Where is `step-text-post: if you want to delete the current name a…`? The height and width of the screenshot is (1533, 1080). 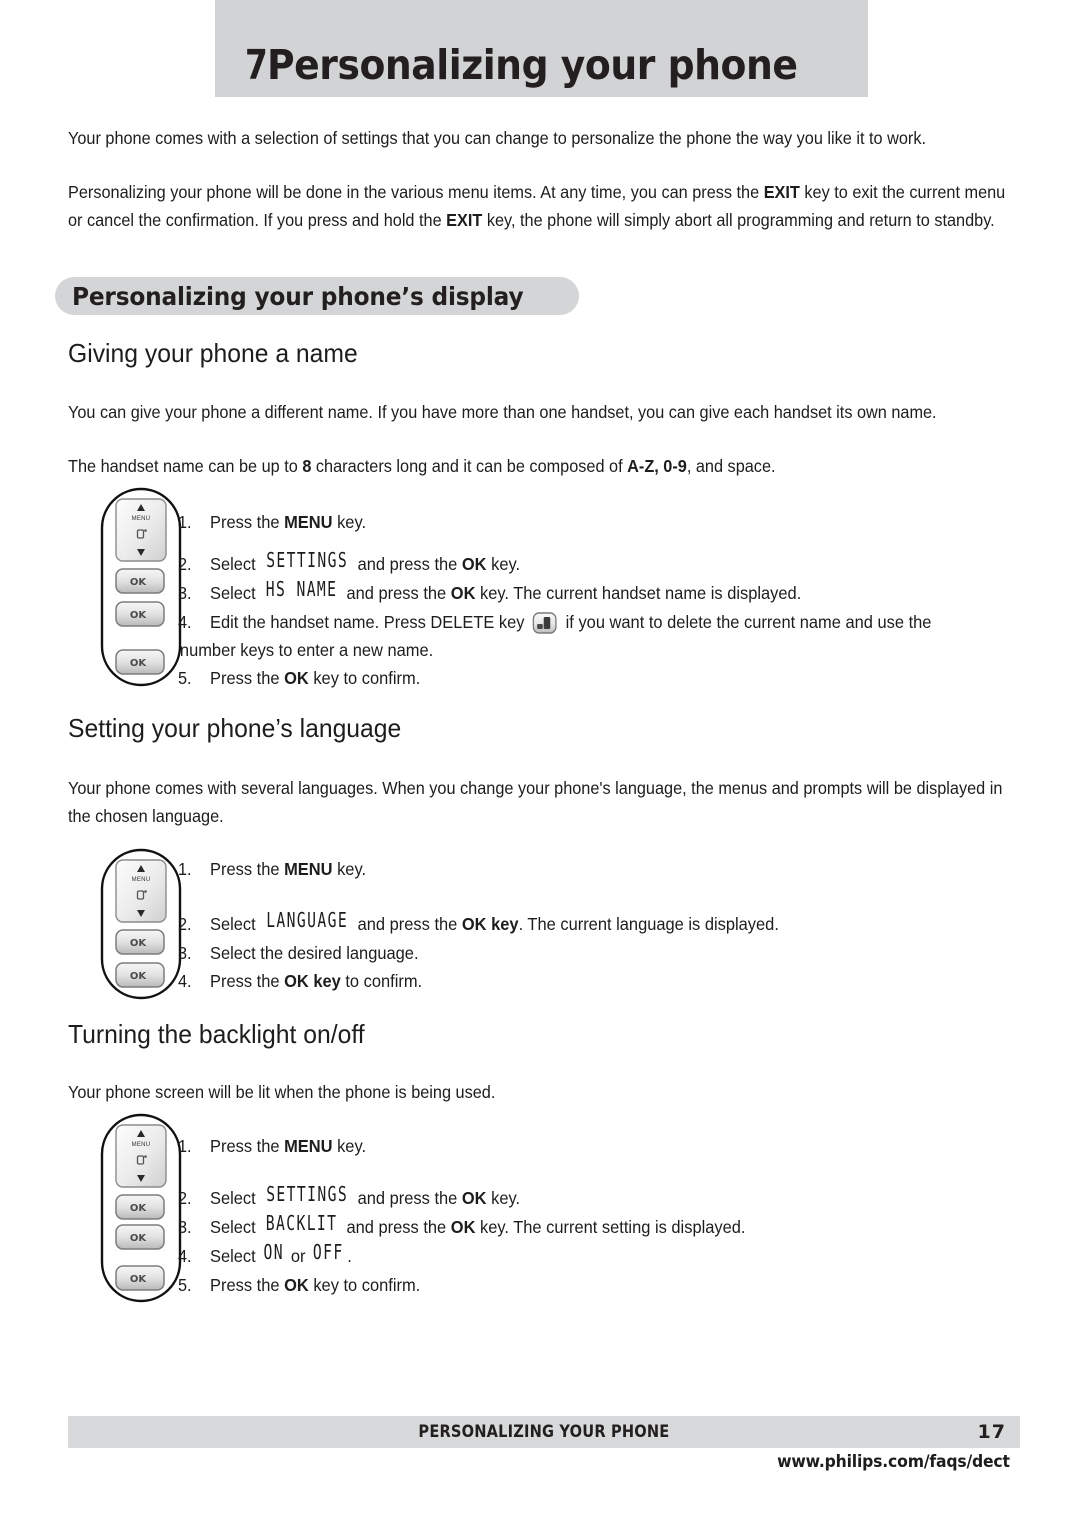
step-text-post: if you want to delete the current name a… is located at coordinates (746, 622).